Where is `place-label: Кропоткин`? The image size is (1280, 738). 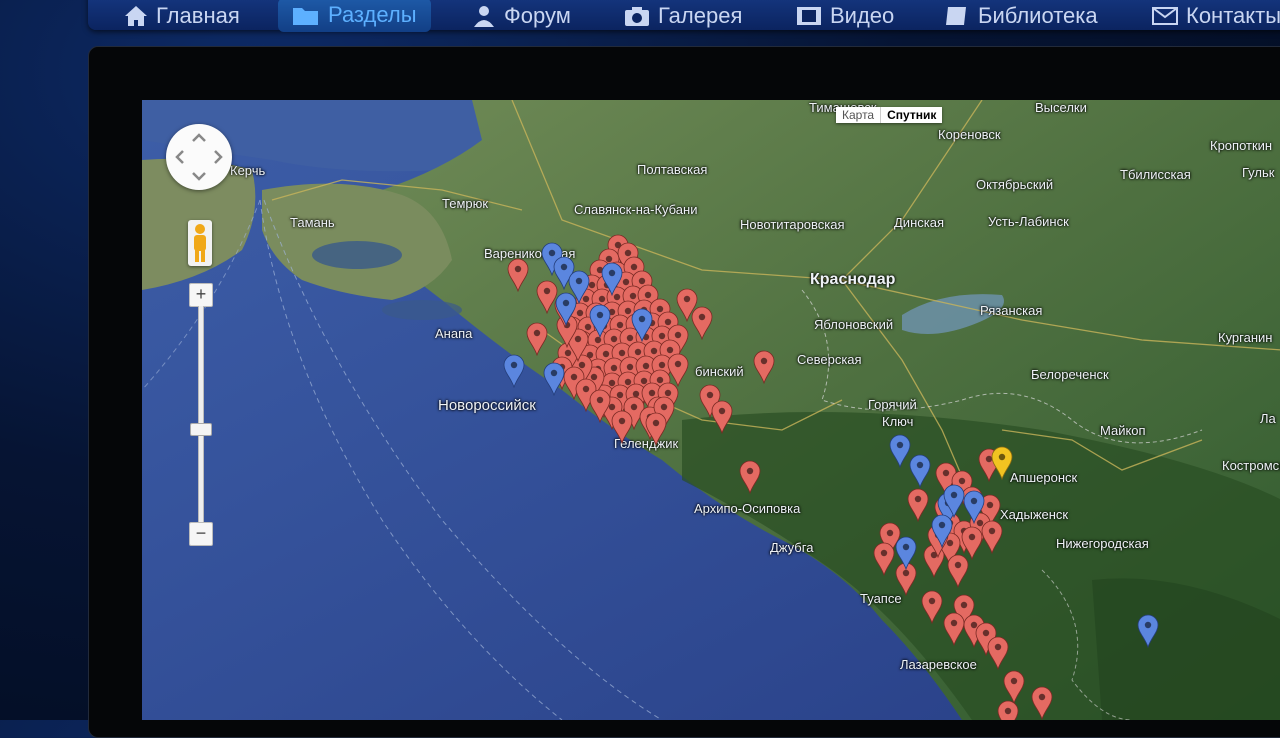 place-label: Кропоткин is located at coordinates (1241, 145).